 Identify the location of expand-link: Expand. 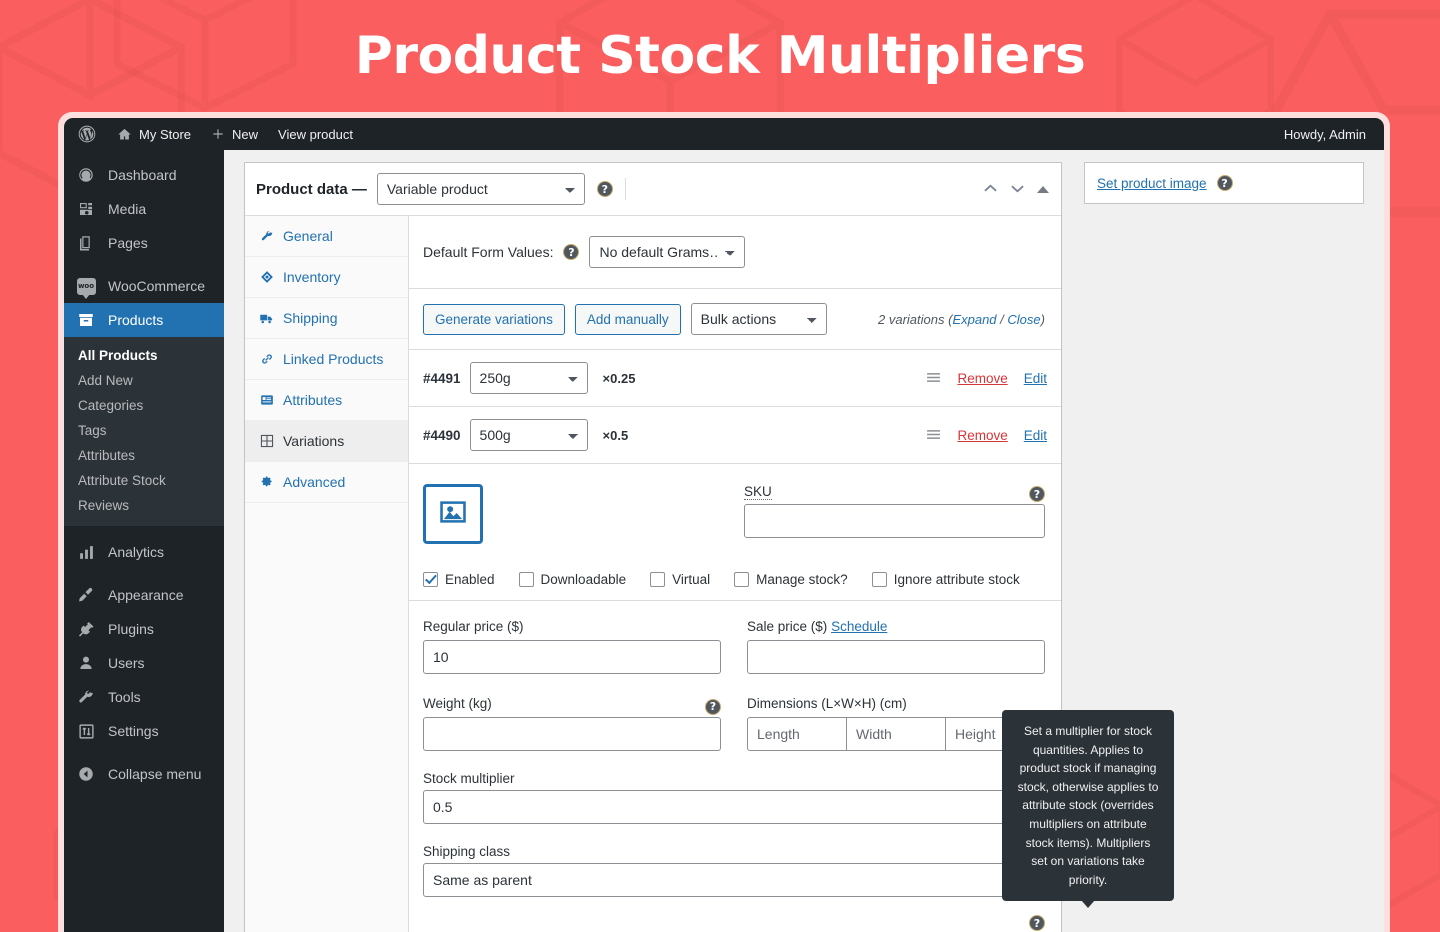
(974, 319).